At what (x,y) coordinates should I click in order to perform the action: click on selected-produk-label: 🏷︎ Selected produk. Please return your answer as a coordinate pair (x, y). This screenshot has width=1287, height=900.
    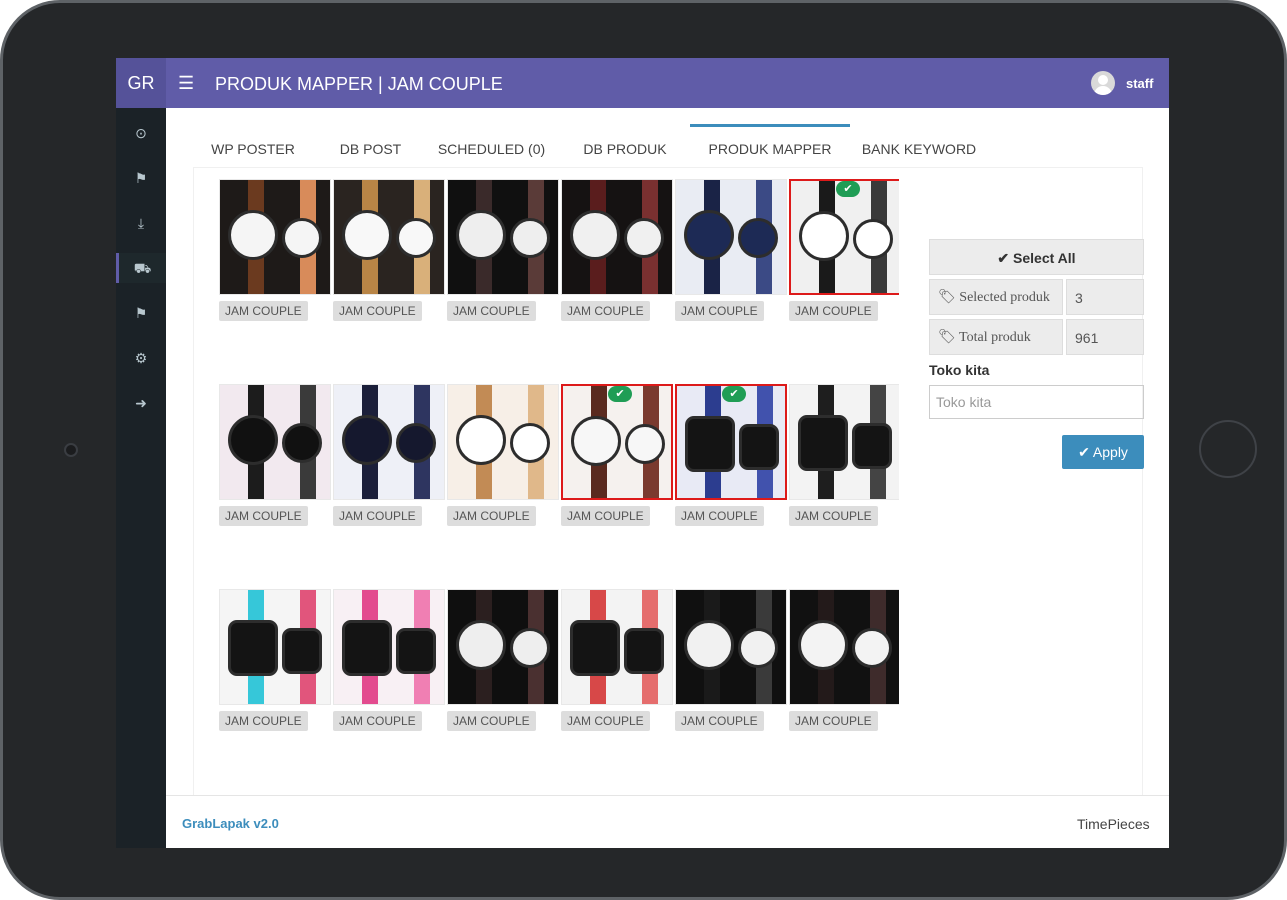
    Looking at the image, I should click on (996, 297).